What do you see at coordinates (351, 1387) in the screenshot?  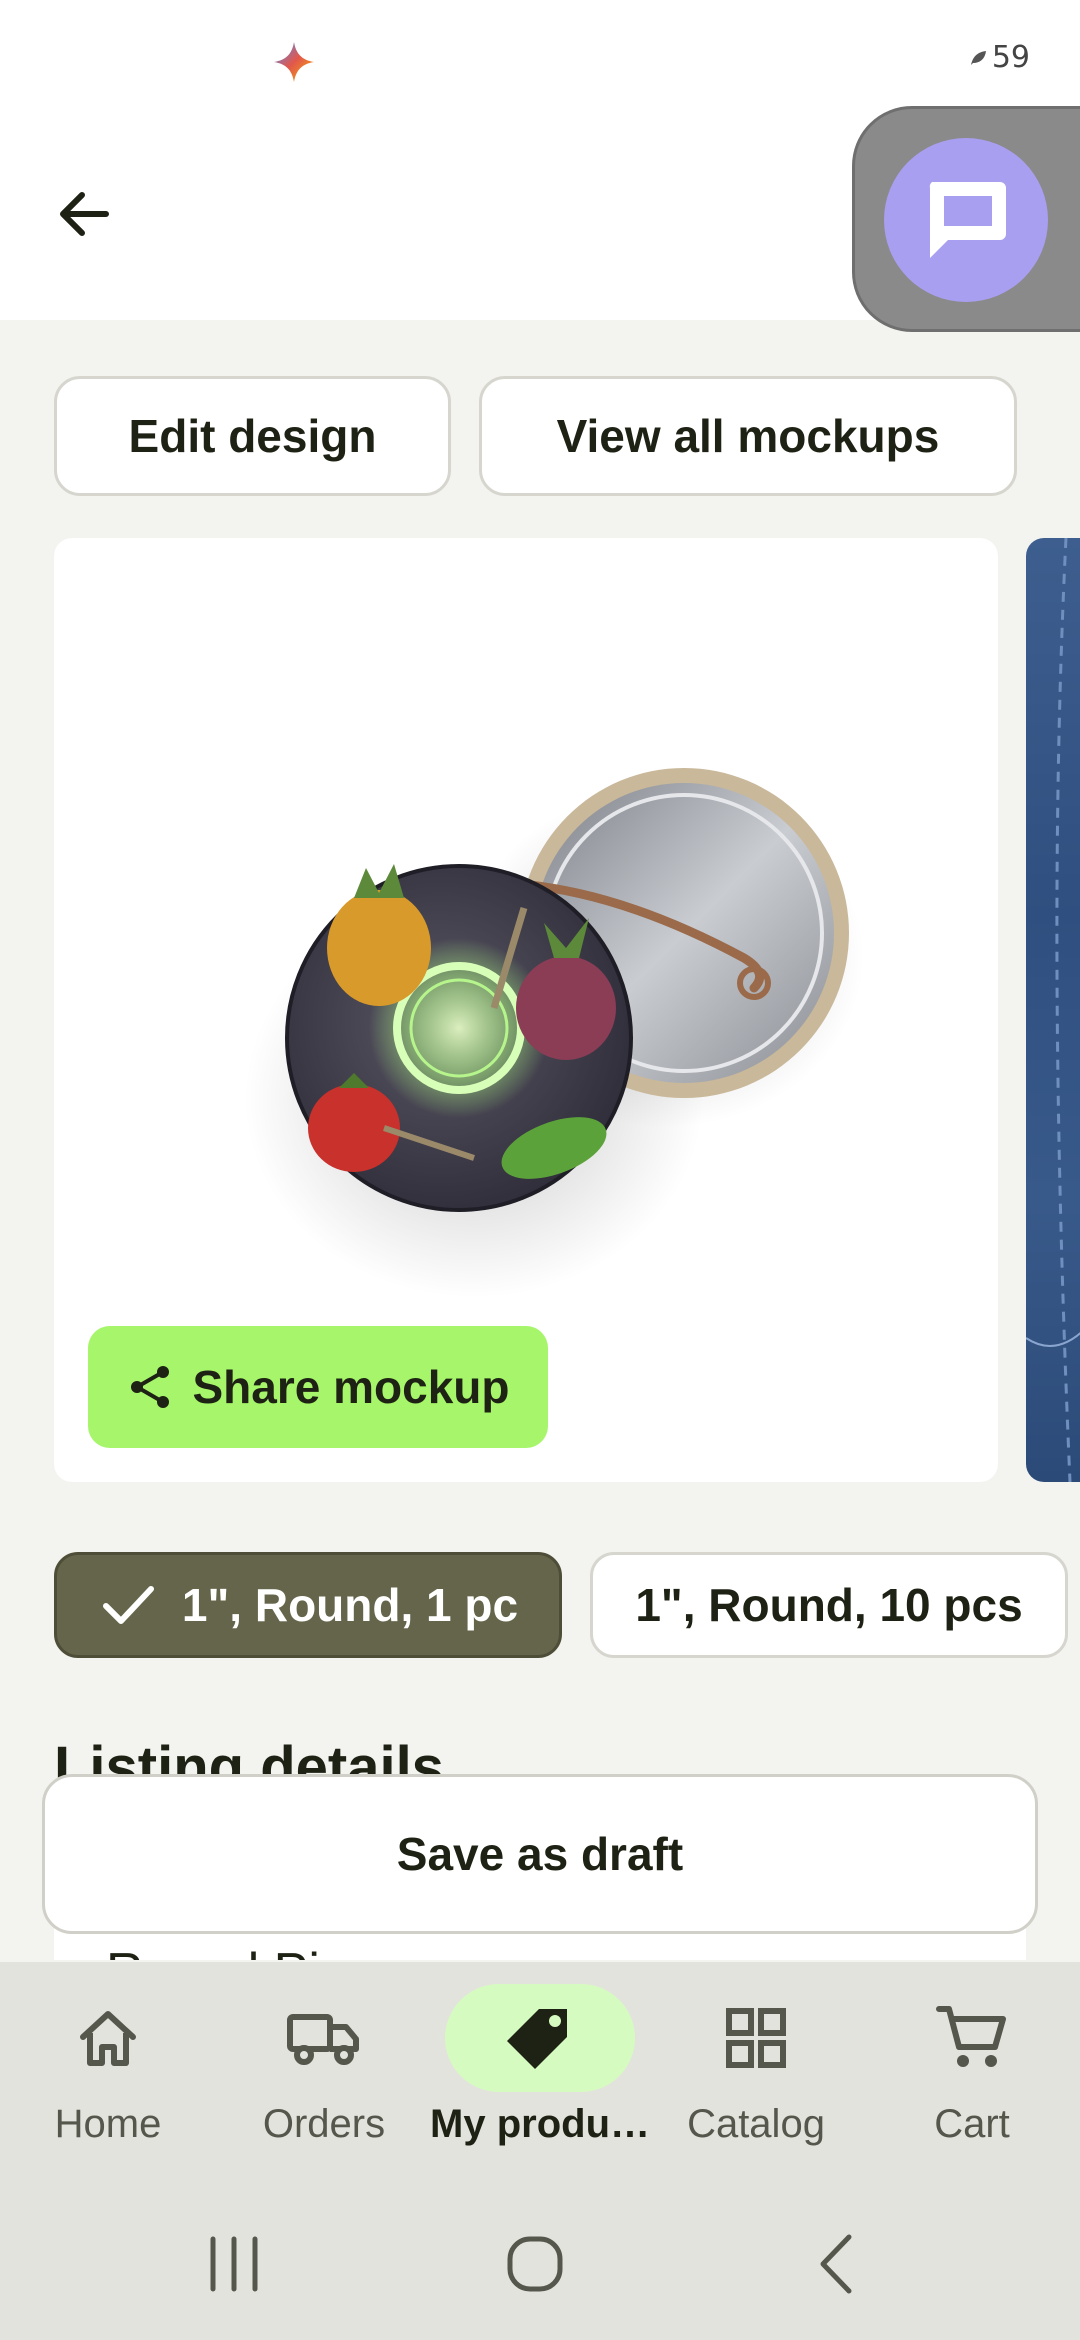 I see `share-mockup-label: Share mockup` at bounding box center [351, 1387].